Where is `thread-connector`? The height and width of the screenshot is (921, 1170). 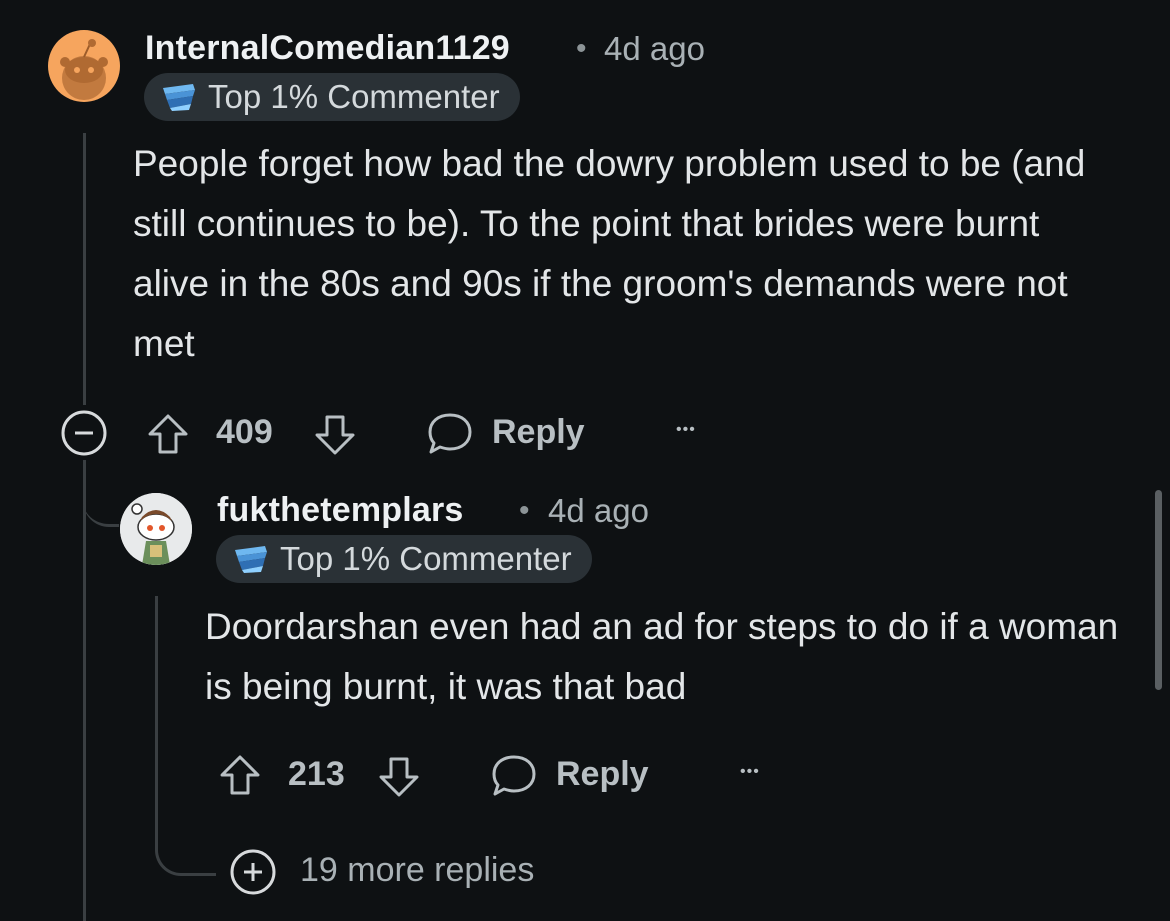
thread-connector is located at coordinates (101, 498).